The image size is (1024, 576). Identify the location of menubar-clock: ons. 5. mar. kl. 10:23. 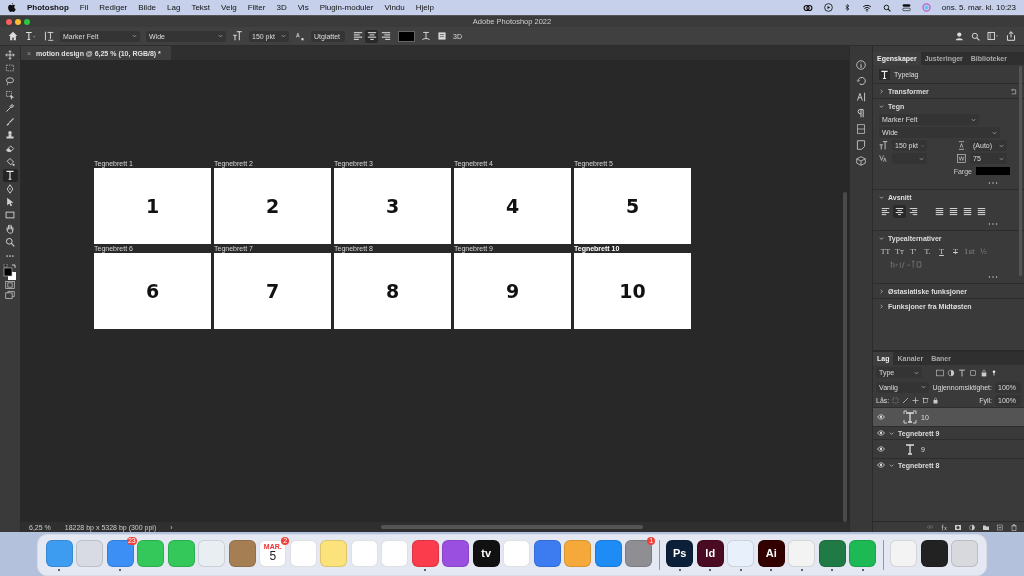
(978, 7).